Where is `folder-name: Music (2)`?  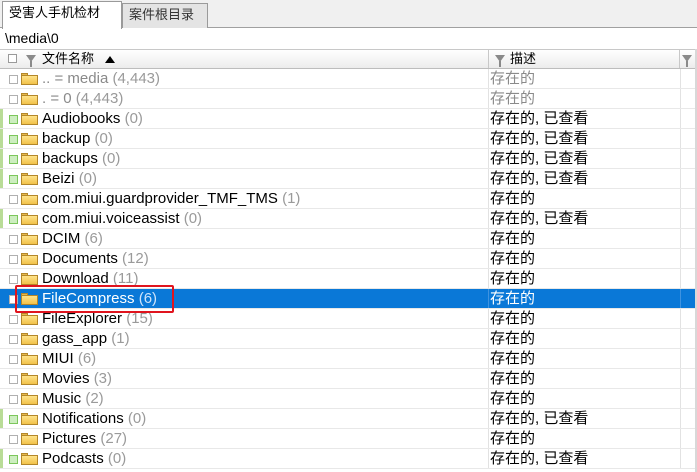 folder-name: Music (2) is located at coordinates (73, 398).